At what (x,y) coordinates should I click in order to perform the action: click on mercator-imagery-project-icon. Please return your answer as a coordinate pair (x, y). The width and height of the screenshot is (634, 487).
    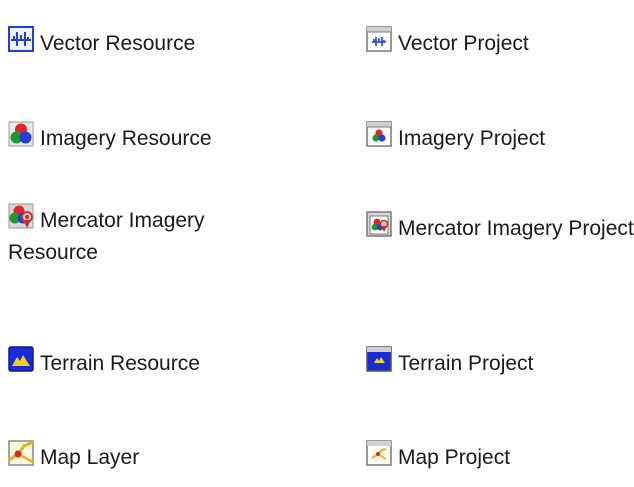
    Looking at the image, I should click on (379, 224).